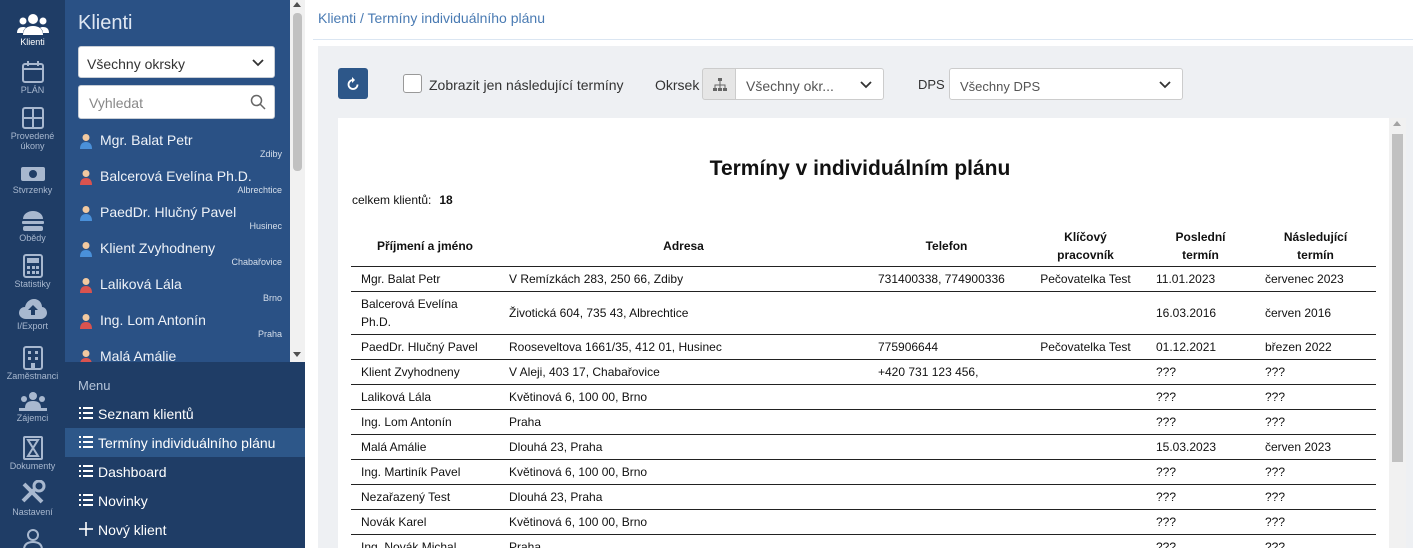  What do you see at coordinates (33, 492) in the screenshot?
I see `tools-icon` at bounding box center [33, 492].